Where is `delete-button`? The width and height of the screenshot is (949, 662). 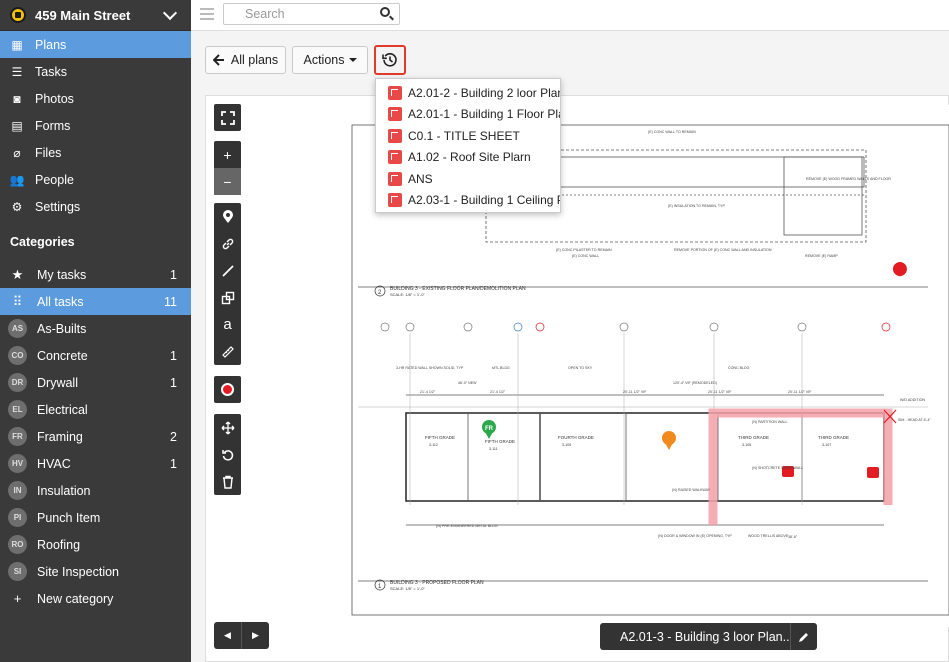
delete-button is located at coordinates (227, 481).